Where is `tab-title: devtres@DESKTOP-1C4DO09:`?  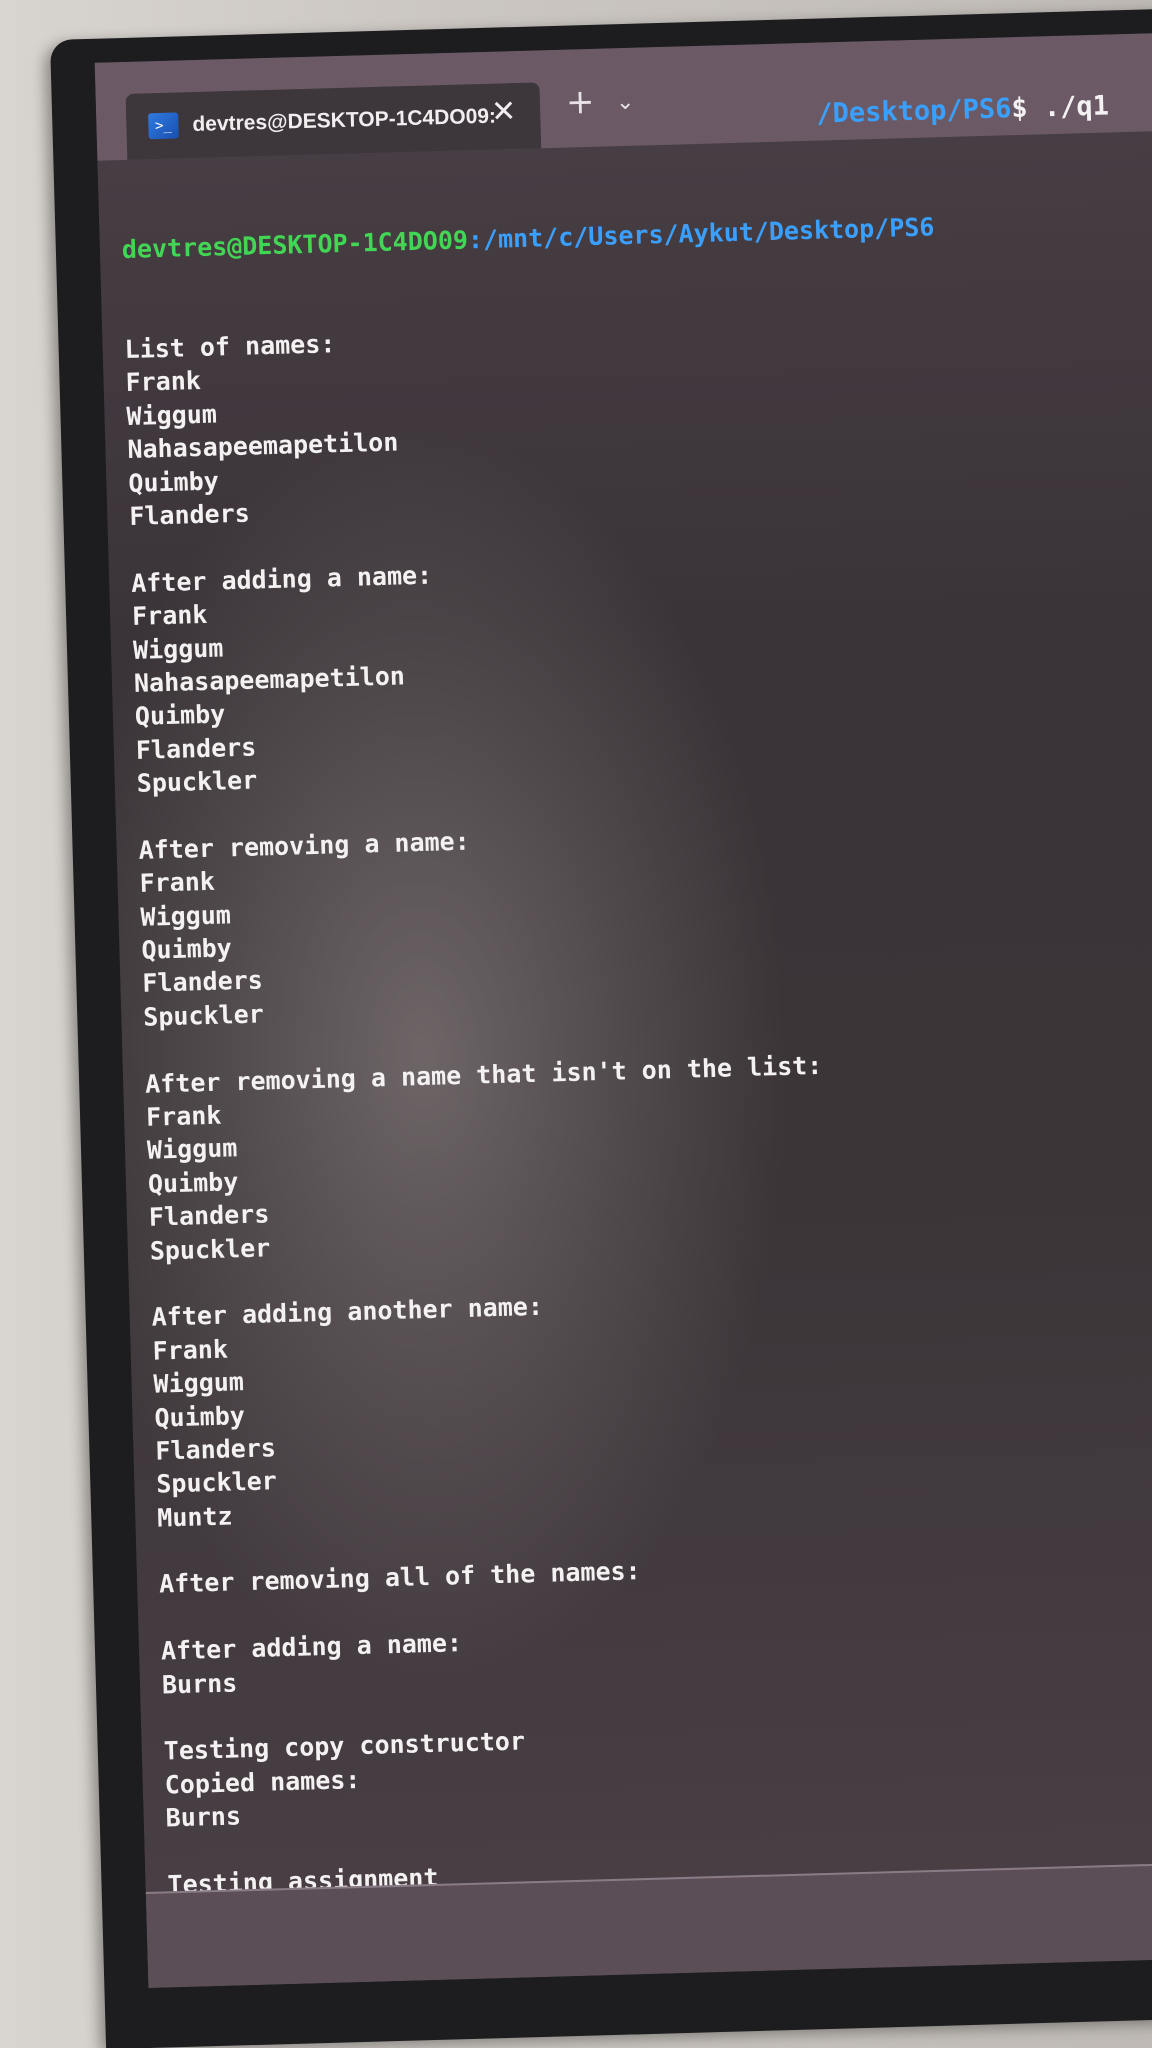
tab-title: devtres@DESKTOP-1C4DO09: is located at coordinates (344, 120).